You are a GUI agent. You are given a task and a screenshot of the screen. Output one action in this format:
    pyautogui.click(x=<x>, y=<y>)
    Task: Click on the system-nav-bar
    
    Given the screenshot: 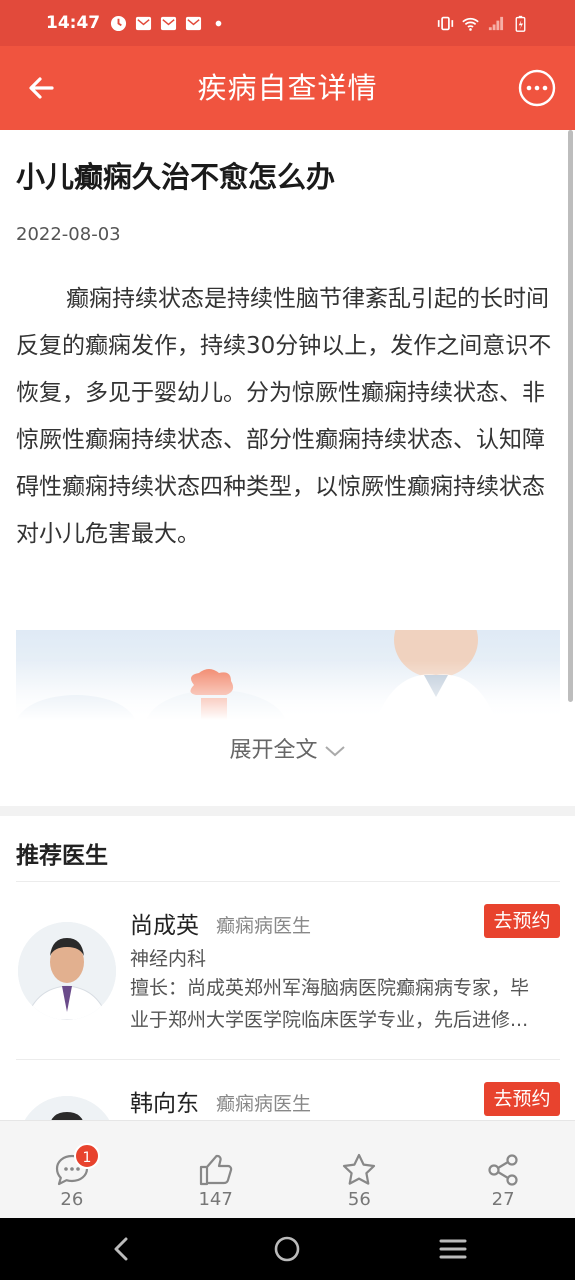 What is the action you would take?
    pyautogui.click(x=287, y=1249)
    